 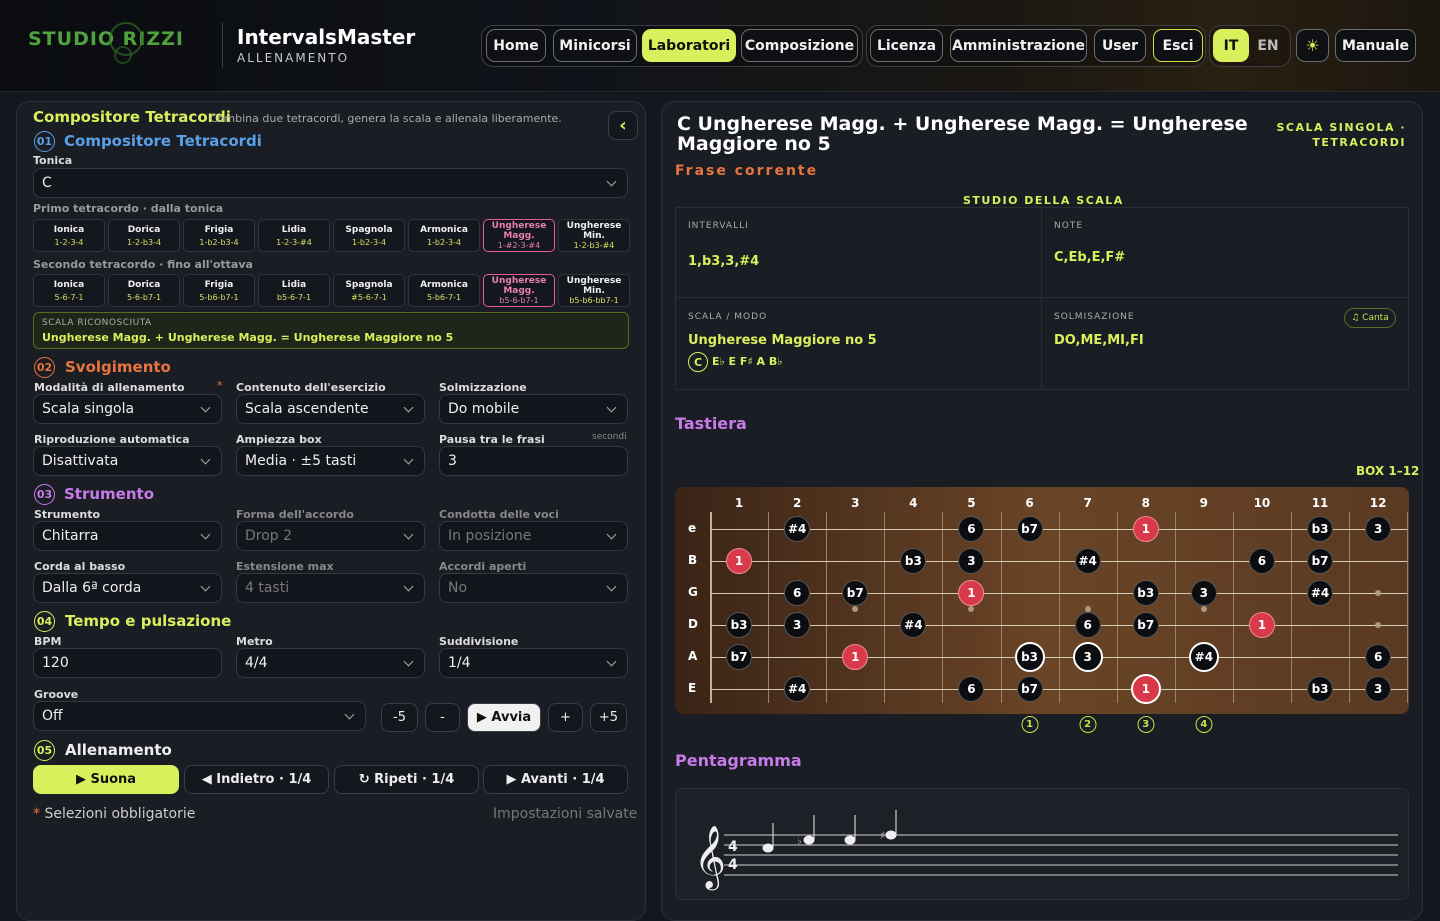 I want to click on ext-select: 4 tasti, so click(x=330, y=588).